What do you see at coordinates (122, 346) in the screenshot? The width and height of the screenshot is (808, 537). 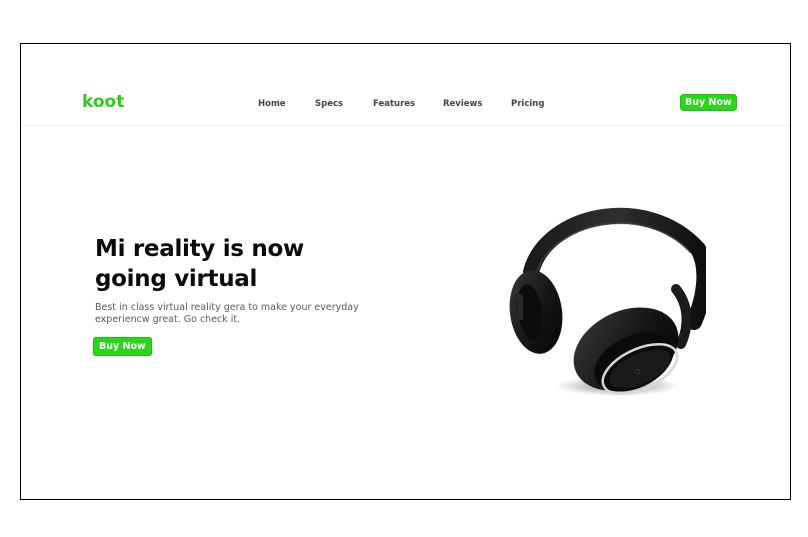 I see `hero-buy-now-button: Buy Now` at bounding box center [122, 346].